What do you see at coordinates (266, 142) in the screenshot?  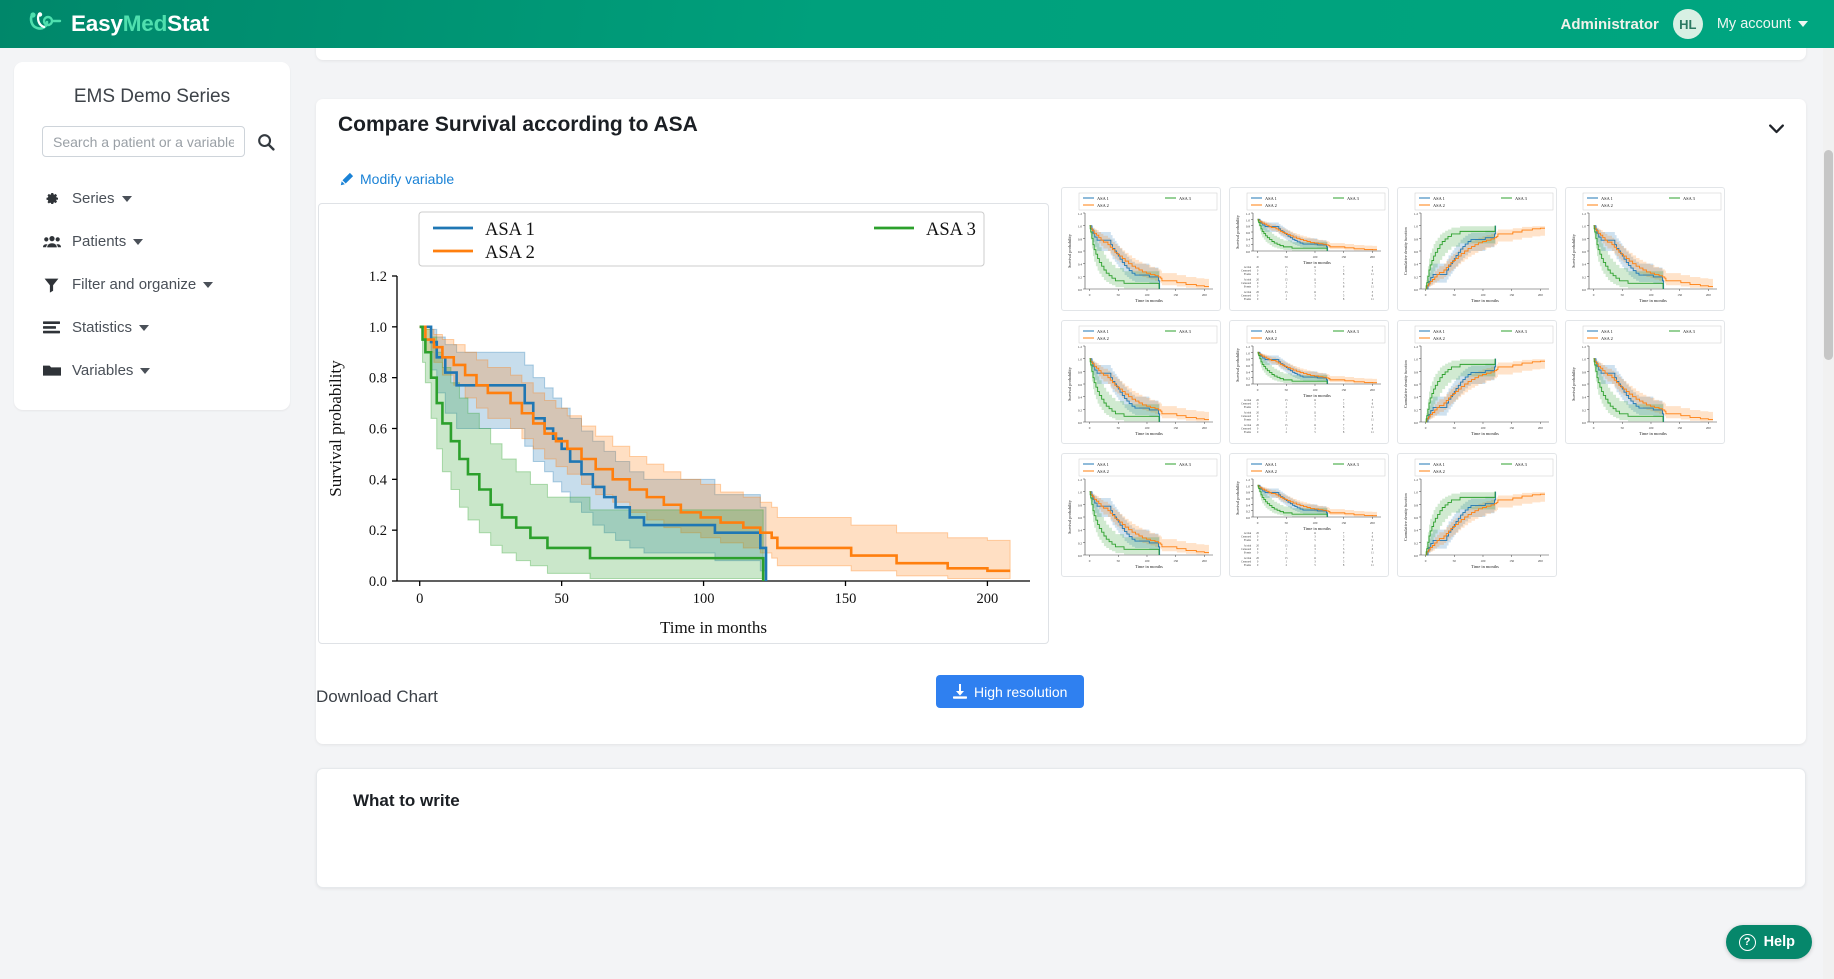 I see `search-button` at bounding box center [266, 142].